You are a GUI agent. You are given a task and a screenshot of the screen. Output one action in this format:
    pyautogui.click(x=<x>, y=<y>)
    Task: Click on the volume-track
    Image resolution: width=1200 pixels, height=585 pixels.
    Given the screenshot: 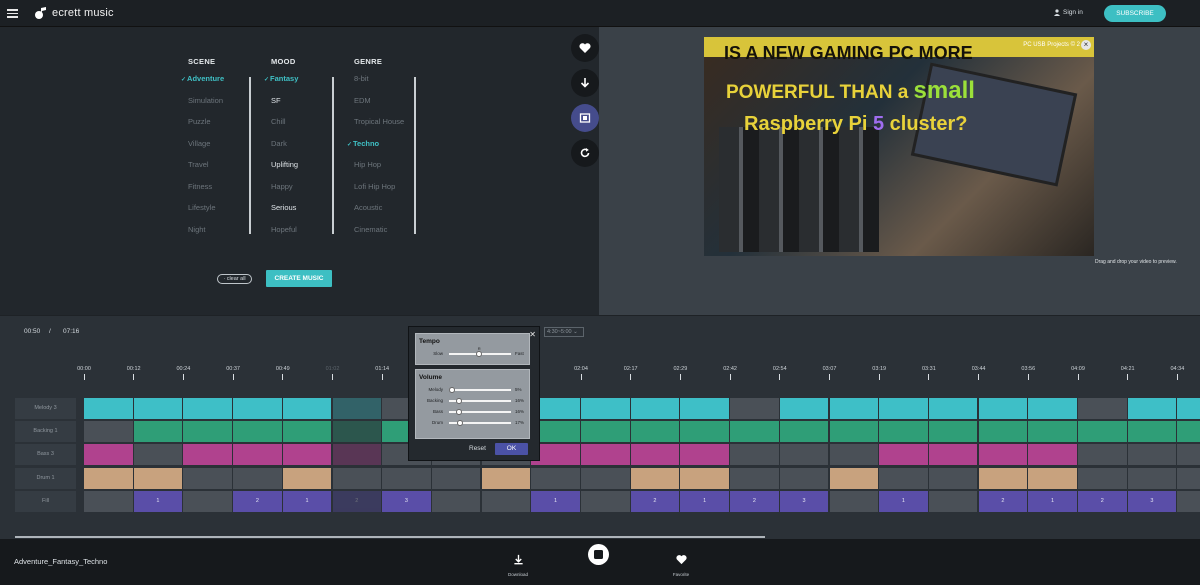 What is the action you would take?
    pyautogui.click(x=480, y=390)
    